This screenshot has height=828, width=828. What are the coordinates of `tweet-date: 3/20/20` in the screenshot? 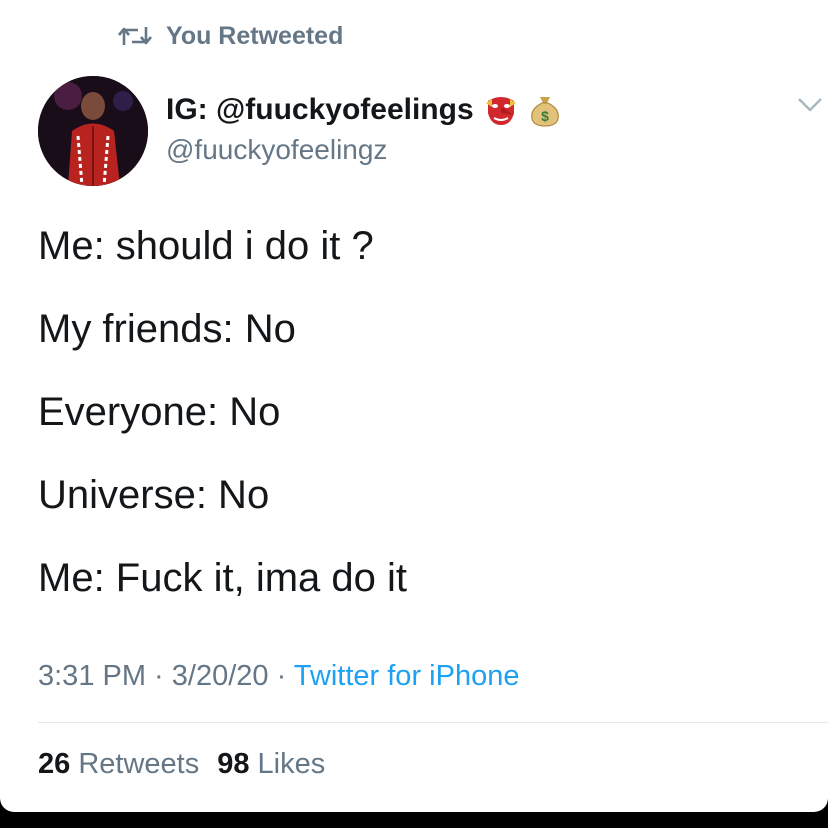 It's located at (220, 676).